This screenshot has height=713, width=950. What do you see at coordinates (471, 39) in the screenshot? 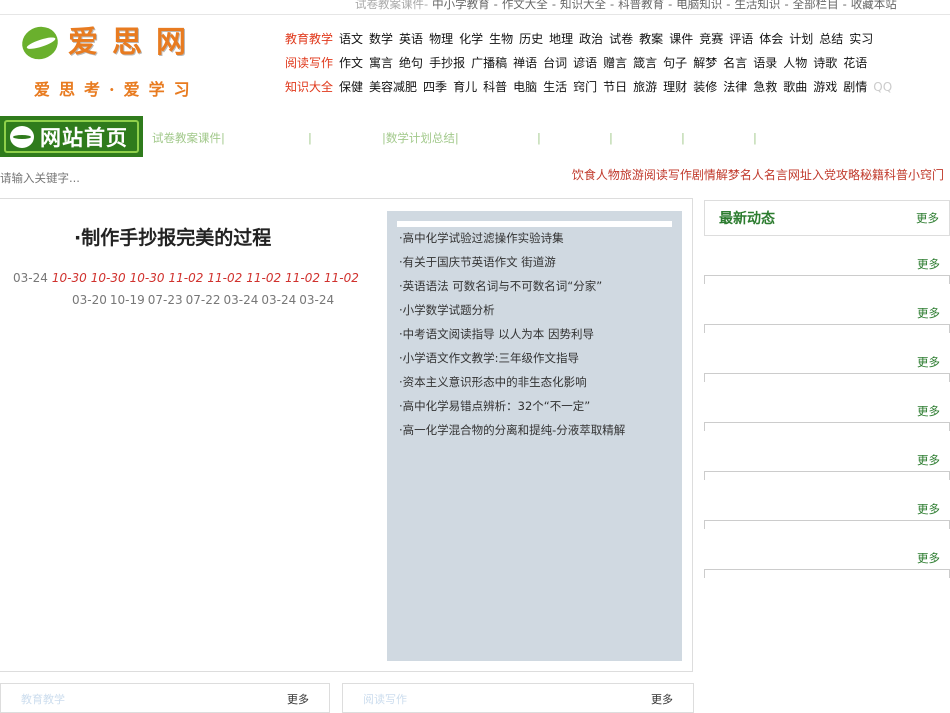
I see `nav-link: 化学` at bounding box center [471, 39].